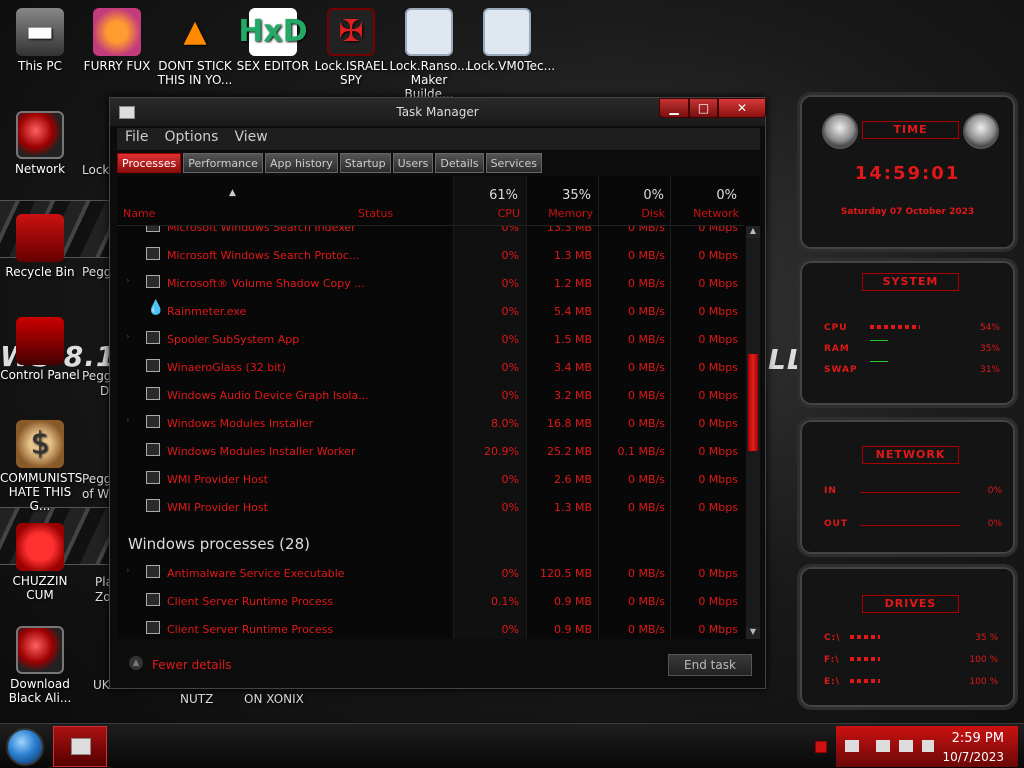 The height and width of the screenshot is (768, 1024). I want to click on desktop-icon: Recycle Bin, so click(40, 246).